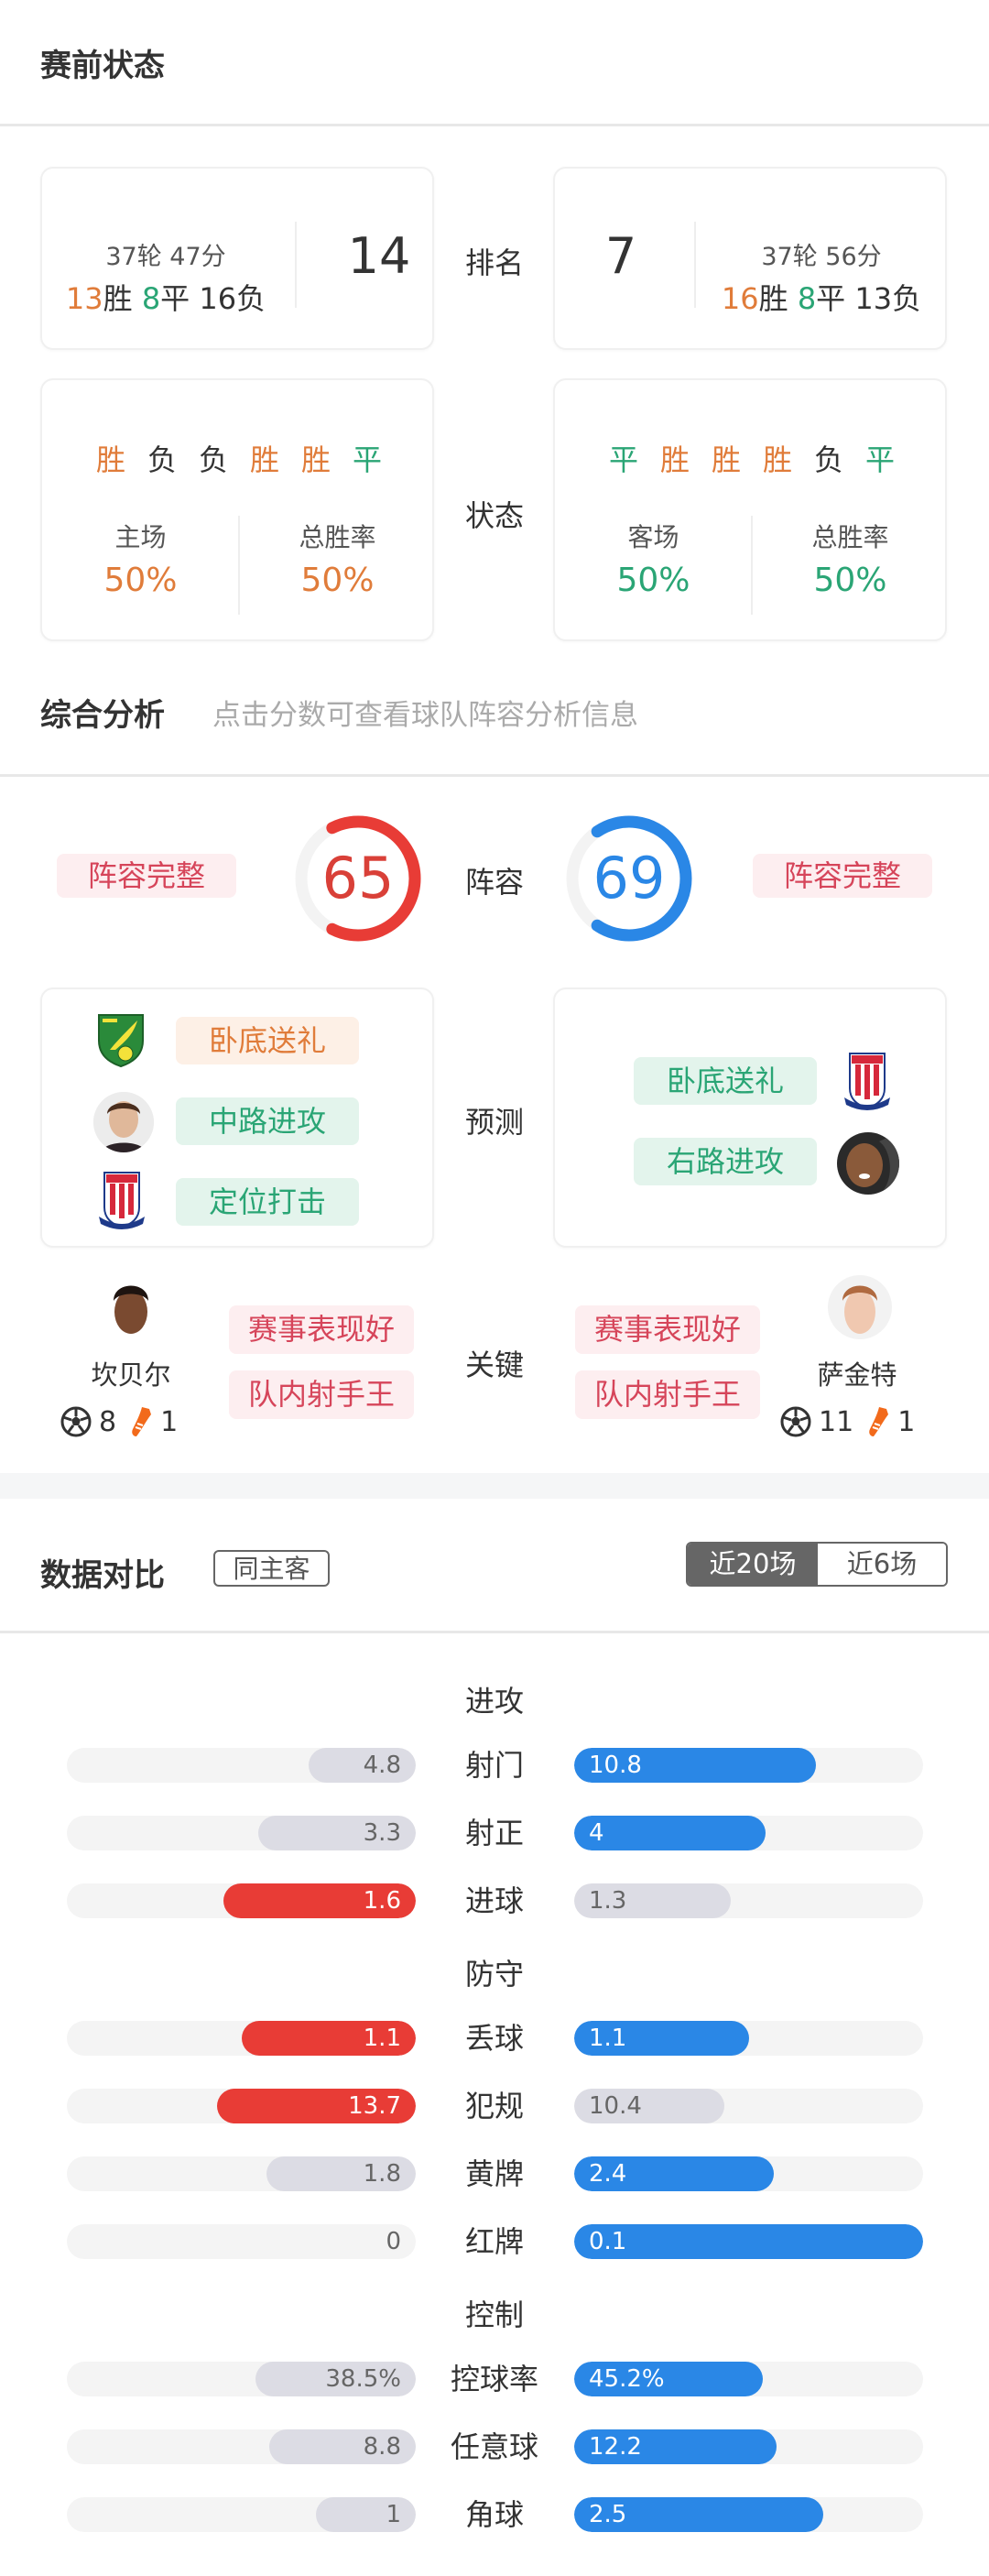 This screenshot has height=2576, width=989. Describe the element at coordinates (374, 2106) in the screenshot. I see `home-stat-value: 13.7` at that location.